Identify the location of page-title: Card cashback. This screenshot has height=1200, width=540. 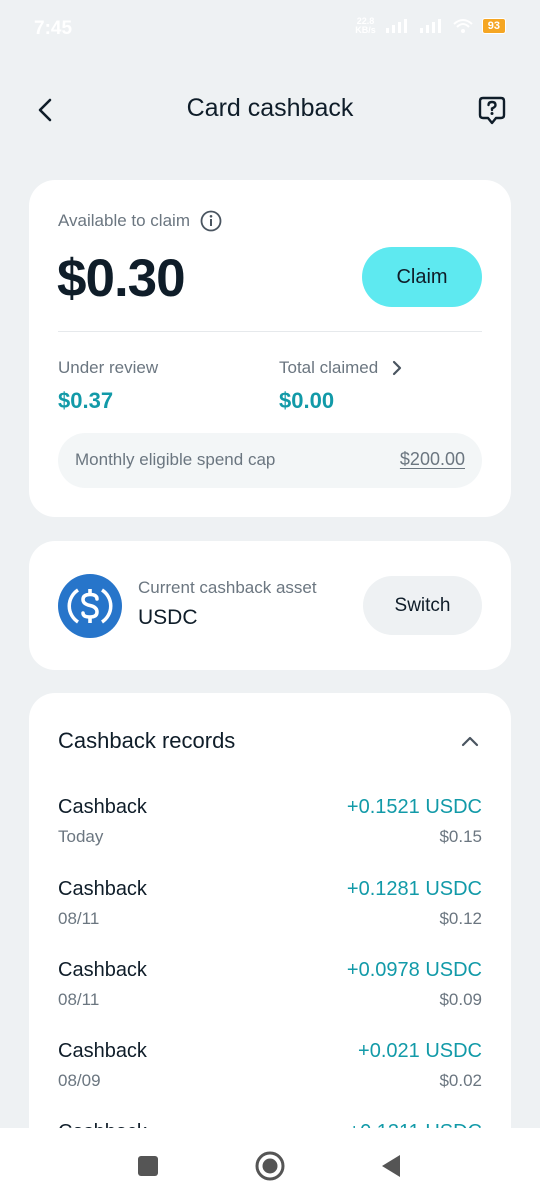
(270, 108).